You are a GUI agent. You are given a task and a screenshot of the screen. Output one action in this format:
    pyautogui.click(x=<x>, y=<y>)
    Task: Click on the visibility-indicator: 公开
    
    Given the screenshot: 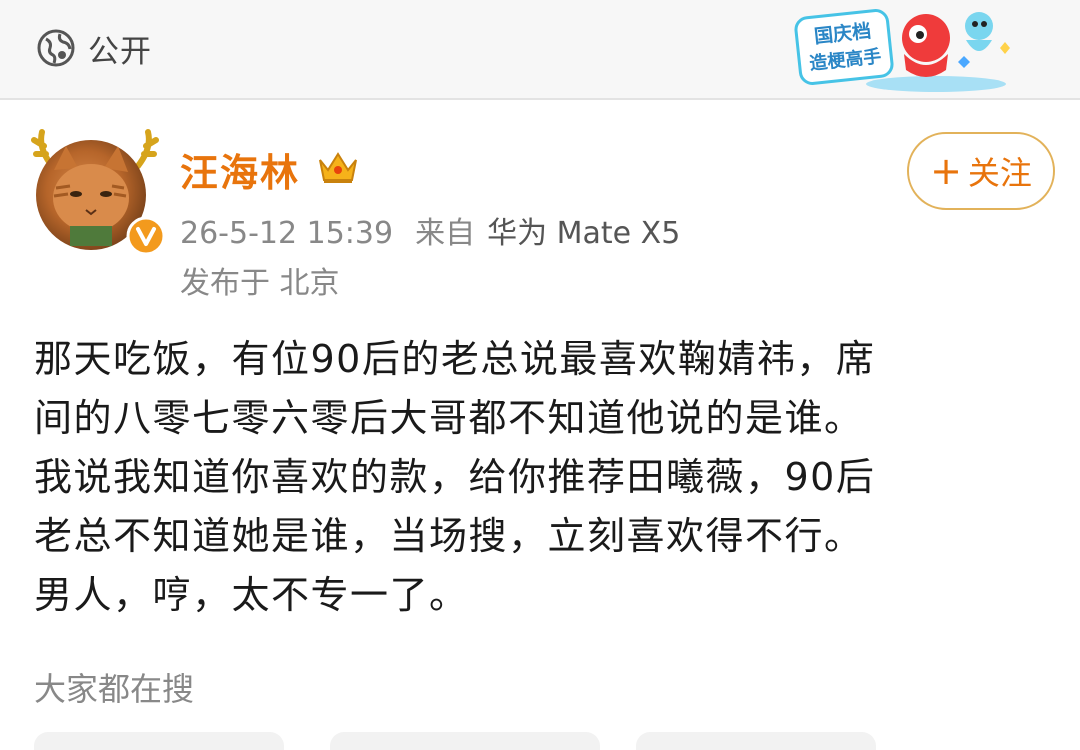 What is the action you would take?
    pyautogui.click(x=94, y=48)
    